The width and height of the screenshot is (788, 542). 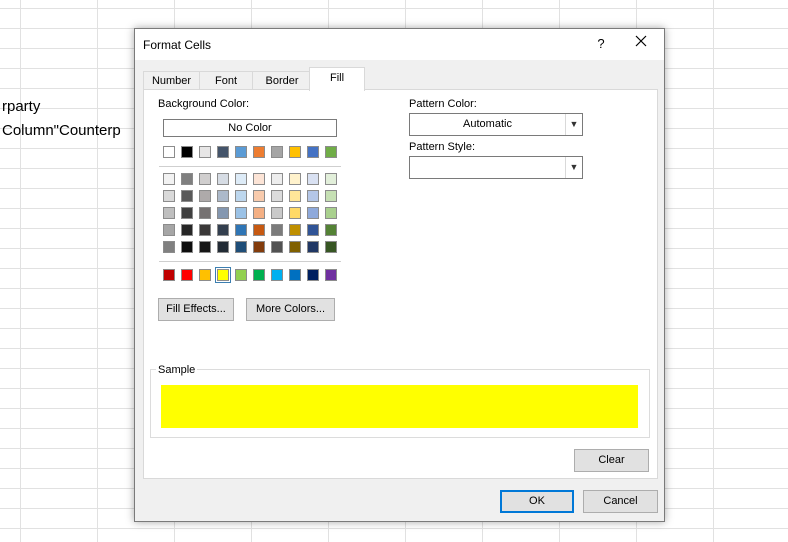 I want to click on help-icon: ?, so click(x=601, y=44).